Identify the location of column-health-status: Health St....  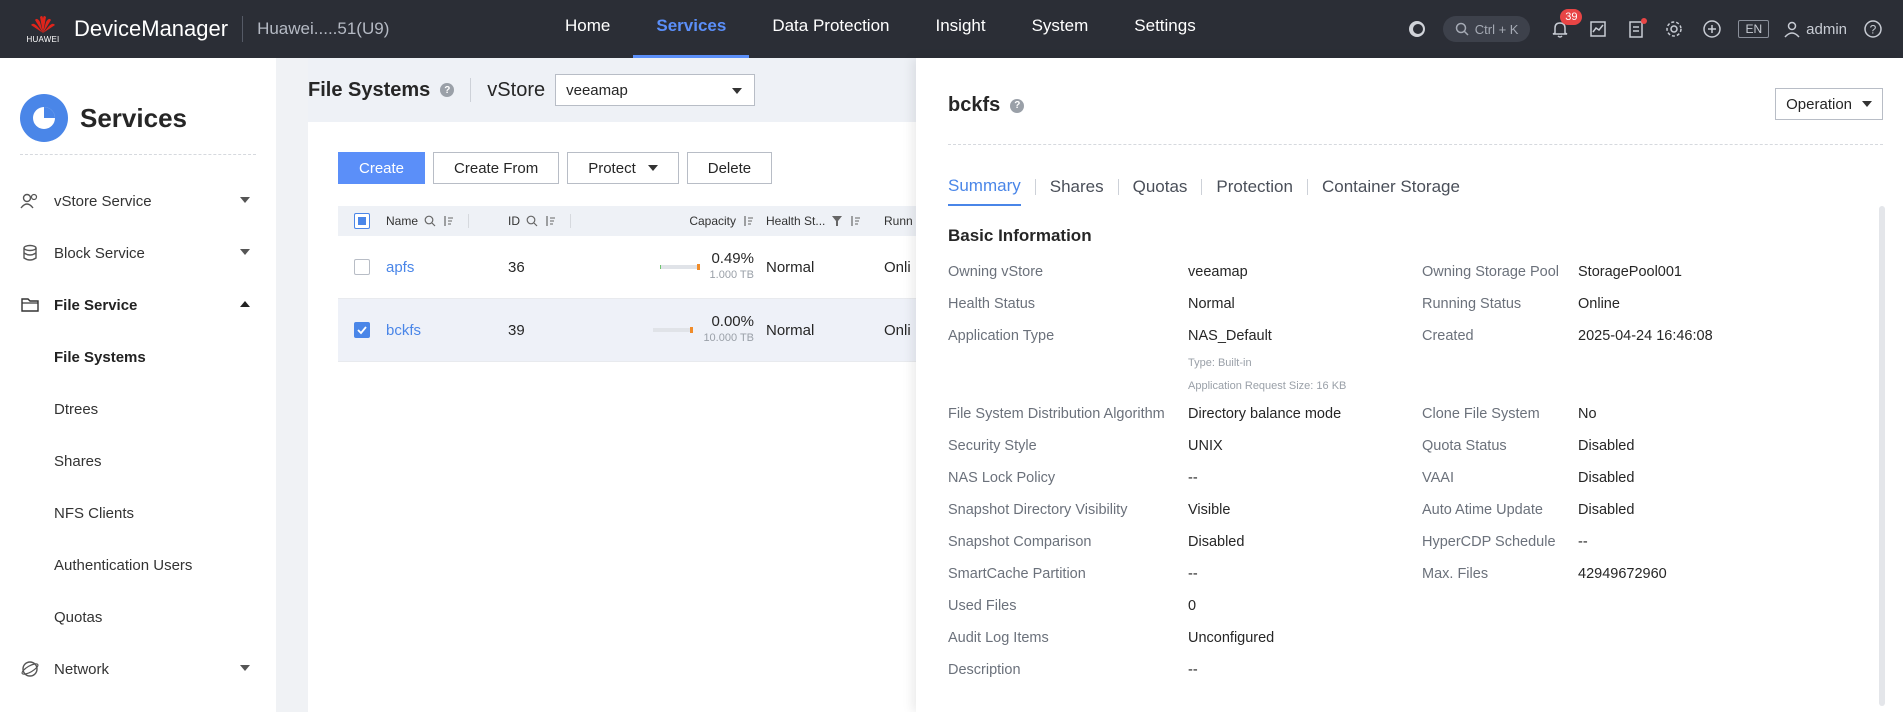
(795, 221).